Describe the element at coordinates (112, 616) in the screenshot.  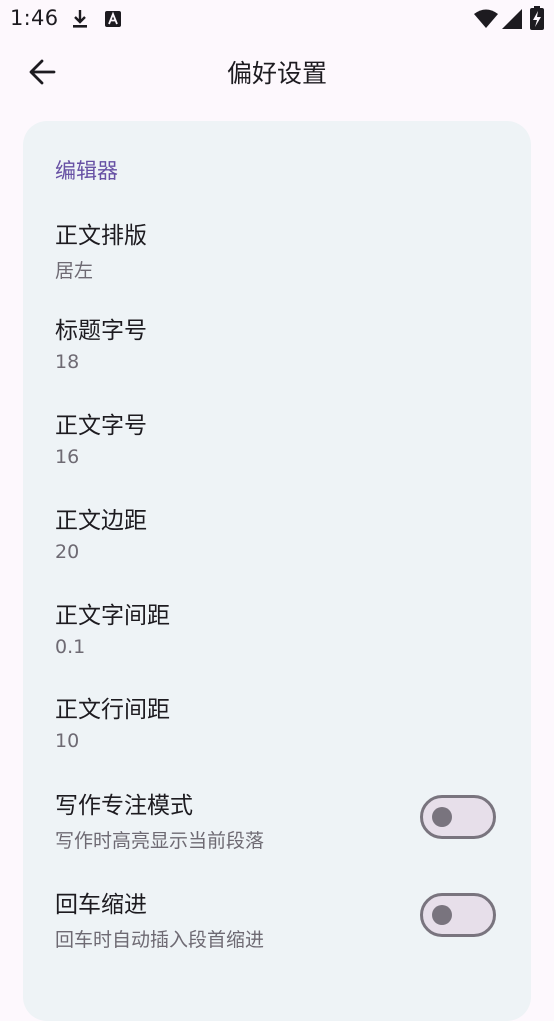
I see `pref-title: 正文字间距` at that location.